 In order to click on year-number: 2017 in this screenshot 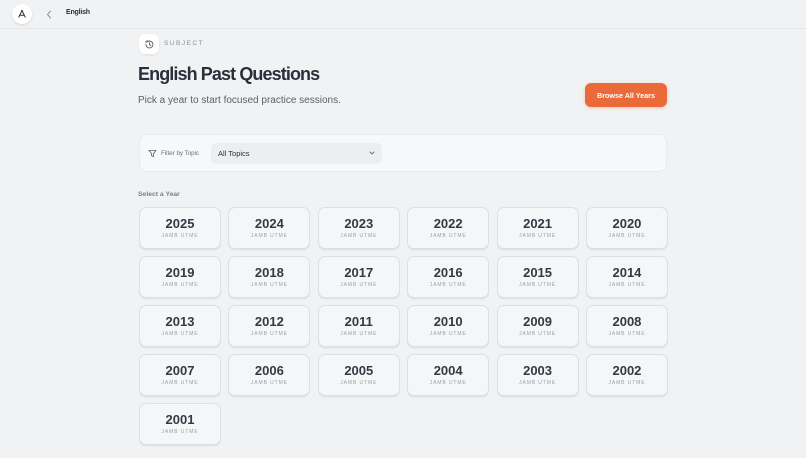, I will do `click(359, 272)`.